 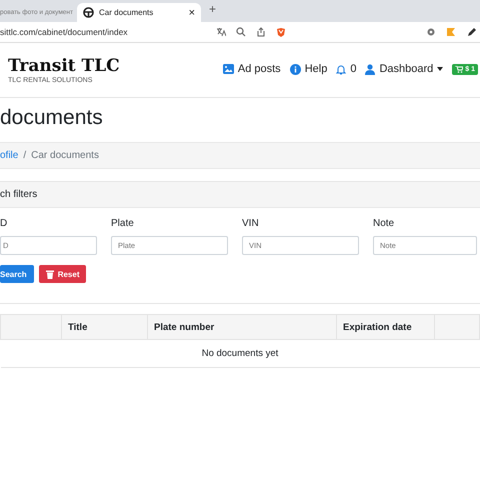 What do you see at coordinates (459, 69) in the screenshot?
I see `cart-icon` at bounding box center [459, 69].